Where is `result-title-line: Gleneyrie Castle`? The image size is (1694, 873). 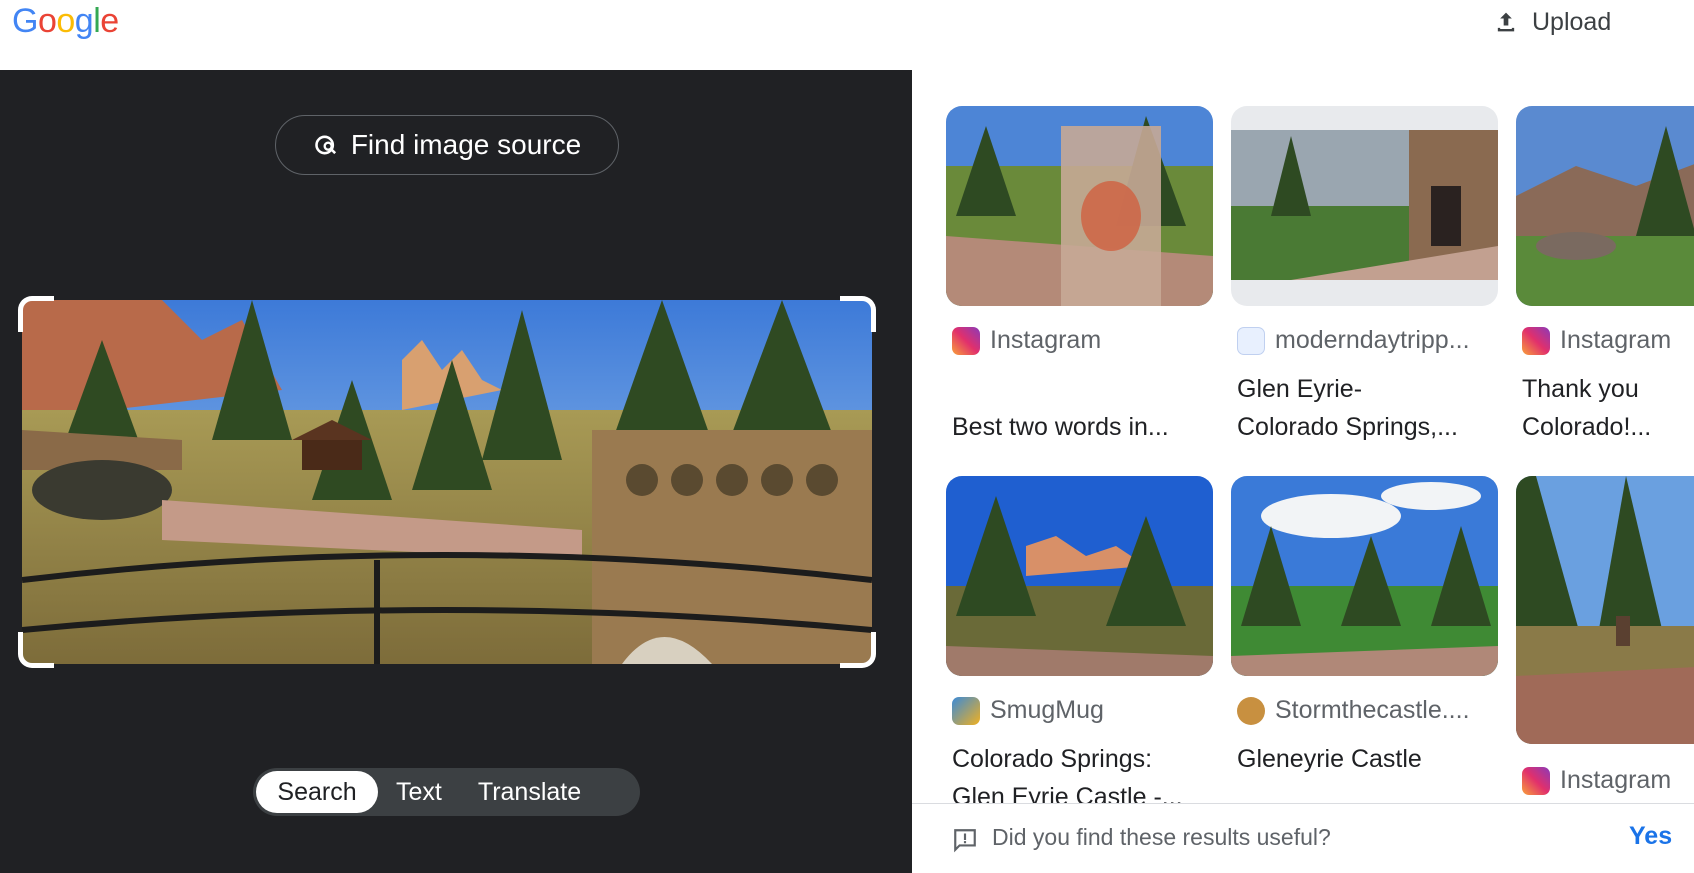
result-title-line: Gleneyrie Castle is located at coordinates (1329, 759).